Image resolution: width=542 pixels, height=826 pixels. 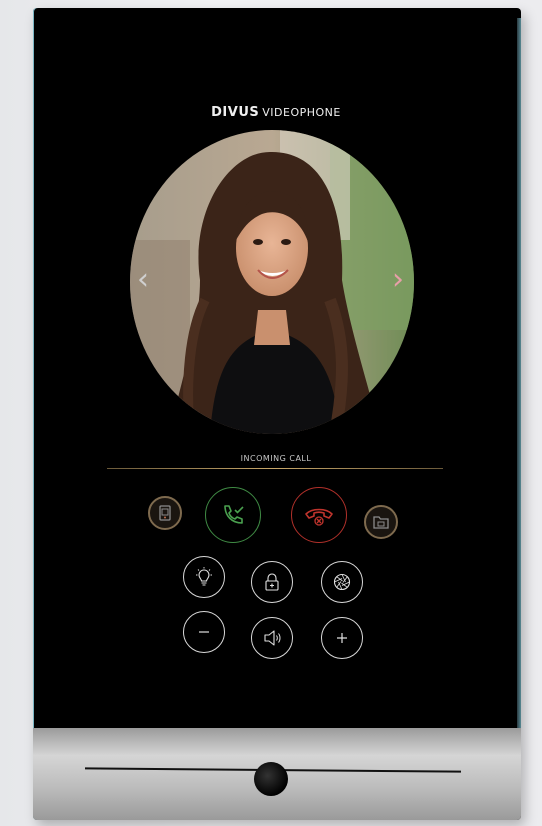 I want to click on phone-accept-icon, so click(x=233, y=515).